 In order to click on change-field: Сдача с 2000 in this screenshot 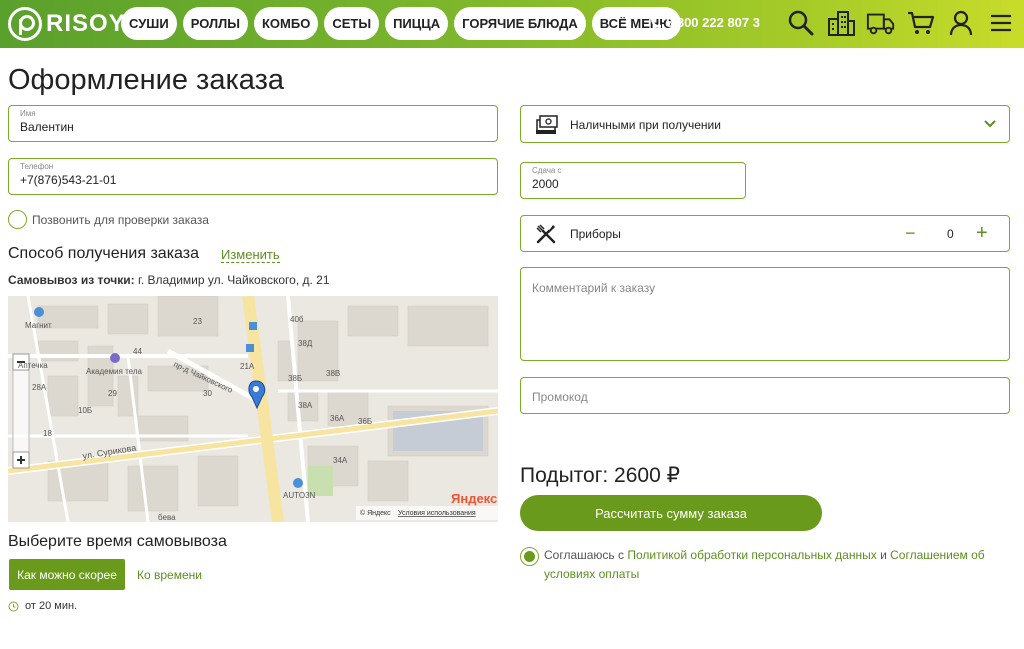, I will do `click(633, 180)`.